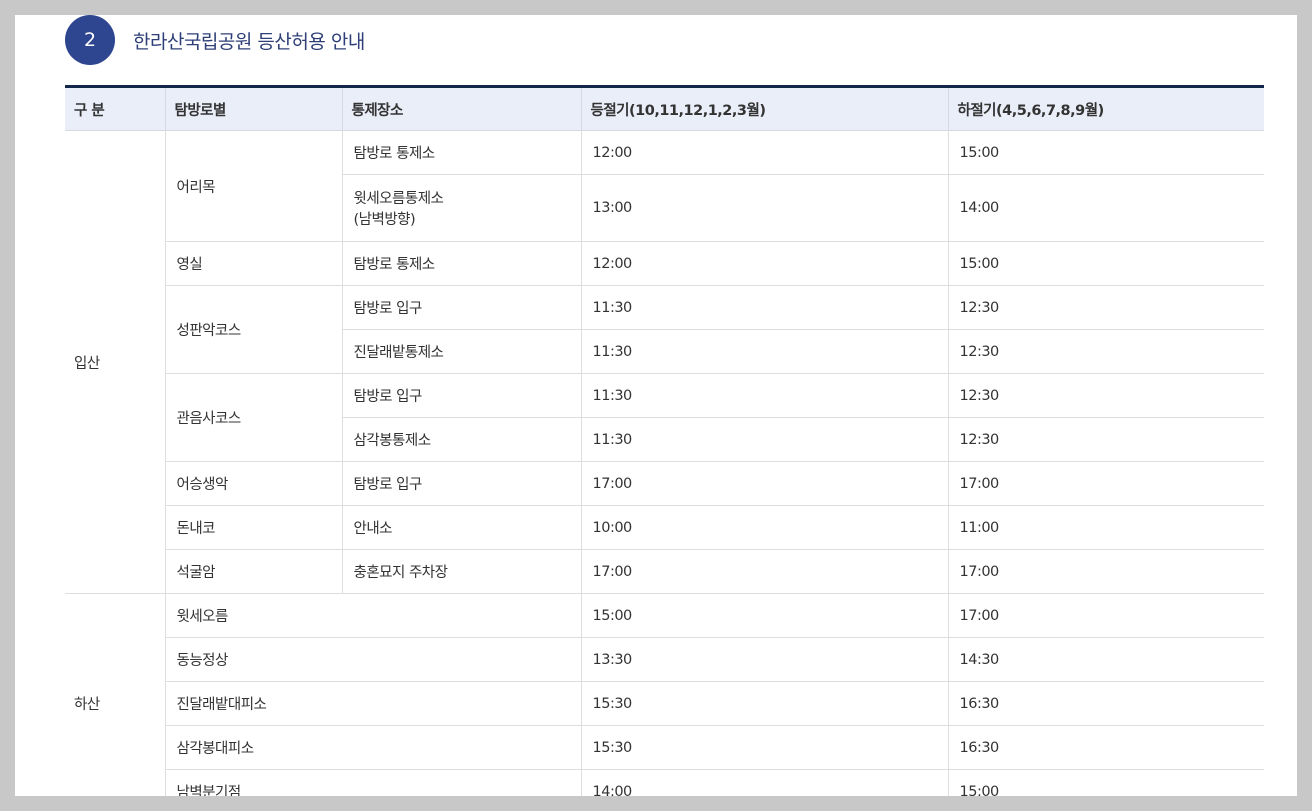 Image resolution: width=1312 pixels, height=811 pixels. I want to click on place-cell: 충혼묘지 주차장, so click(461, 571).